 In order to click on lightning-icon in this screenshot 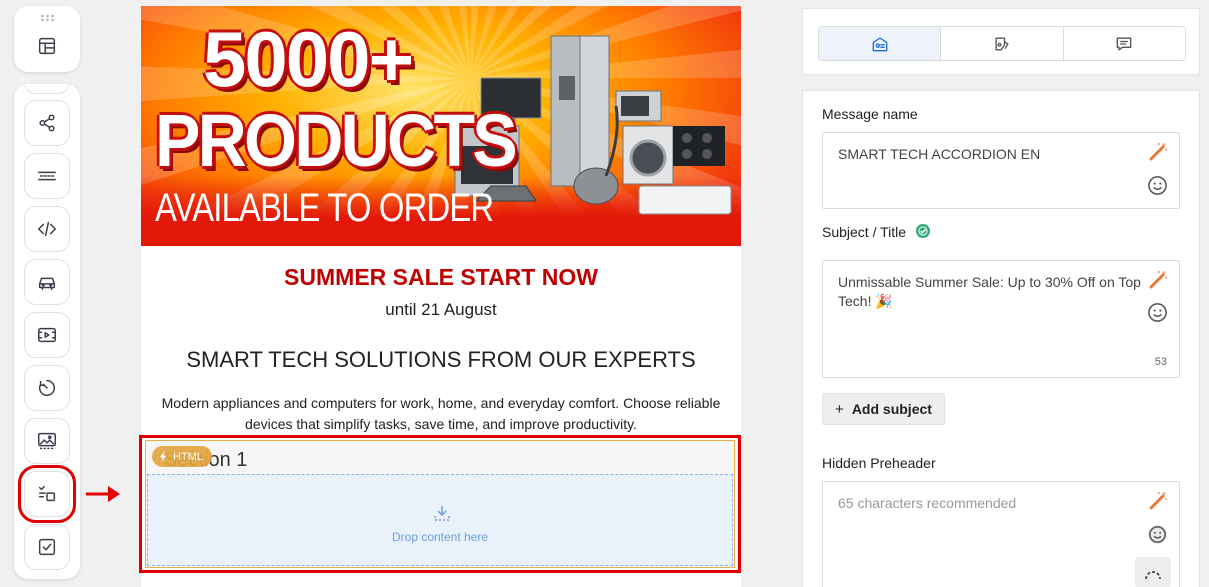, I will do `click(163, 456)`.